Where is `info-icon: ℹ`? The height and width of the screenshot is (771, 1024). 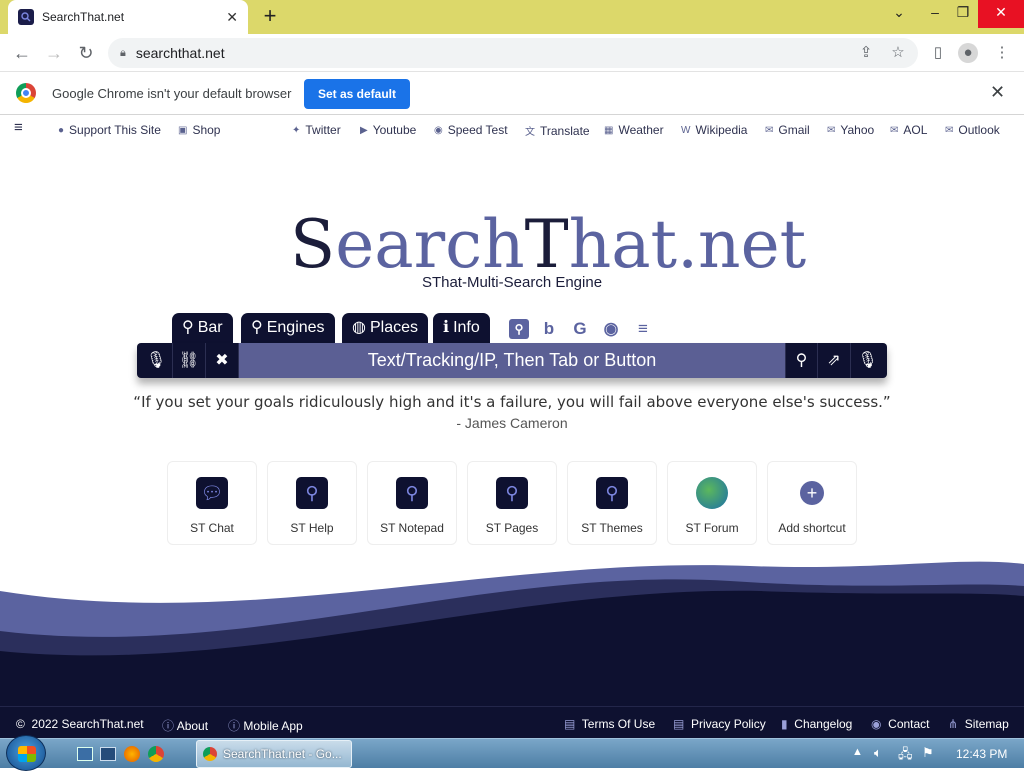
info-icon: ℹ is located at coordinates (446, 327).